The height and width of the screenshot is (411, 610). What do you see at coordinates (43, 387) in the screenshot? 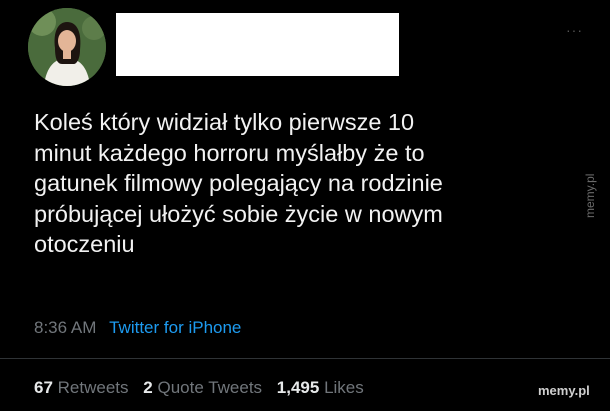
I see `retweets-count: 67` at bounding box center [43, 387].